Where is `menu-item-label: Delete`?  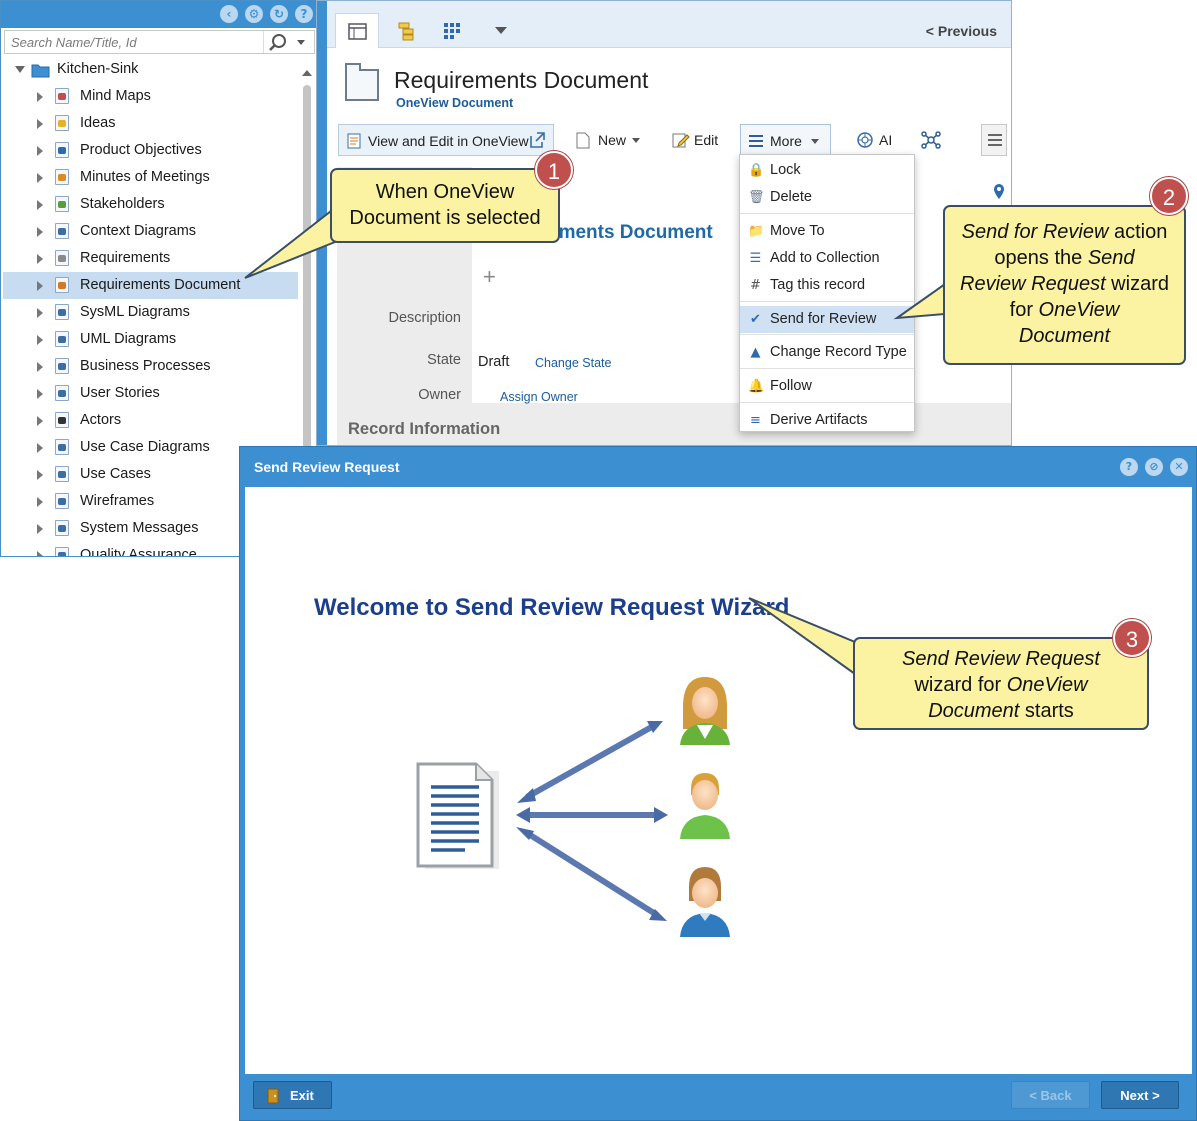
menu-item-label: Delete is located at coordinates (791, 197).